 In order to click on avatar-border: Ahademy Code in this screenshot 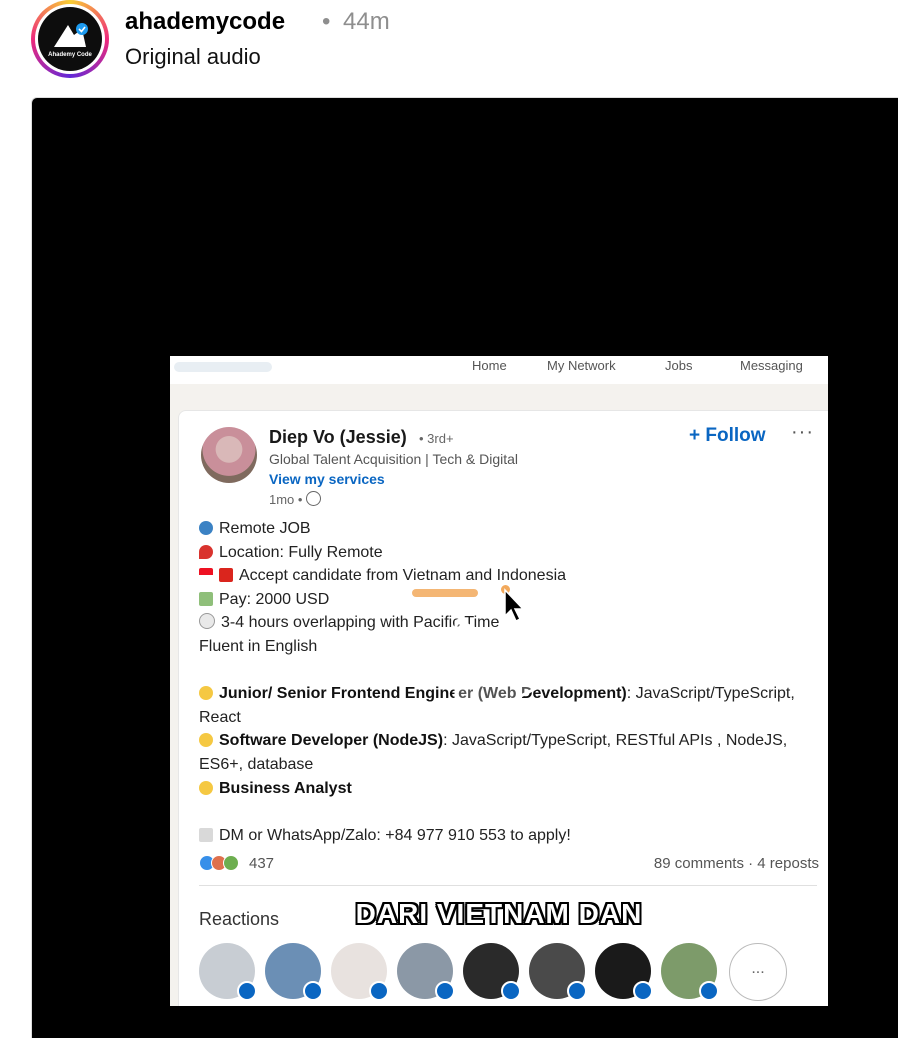, I will do `click(70, 39)`.